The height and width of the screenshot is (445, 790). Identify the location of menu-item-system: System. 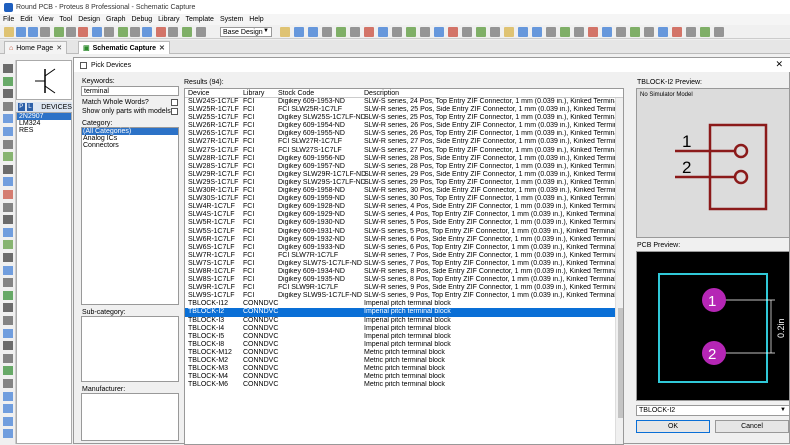
(231, 19).